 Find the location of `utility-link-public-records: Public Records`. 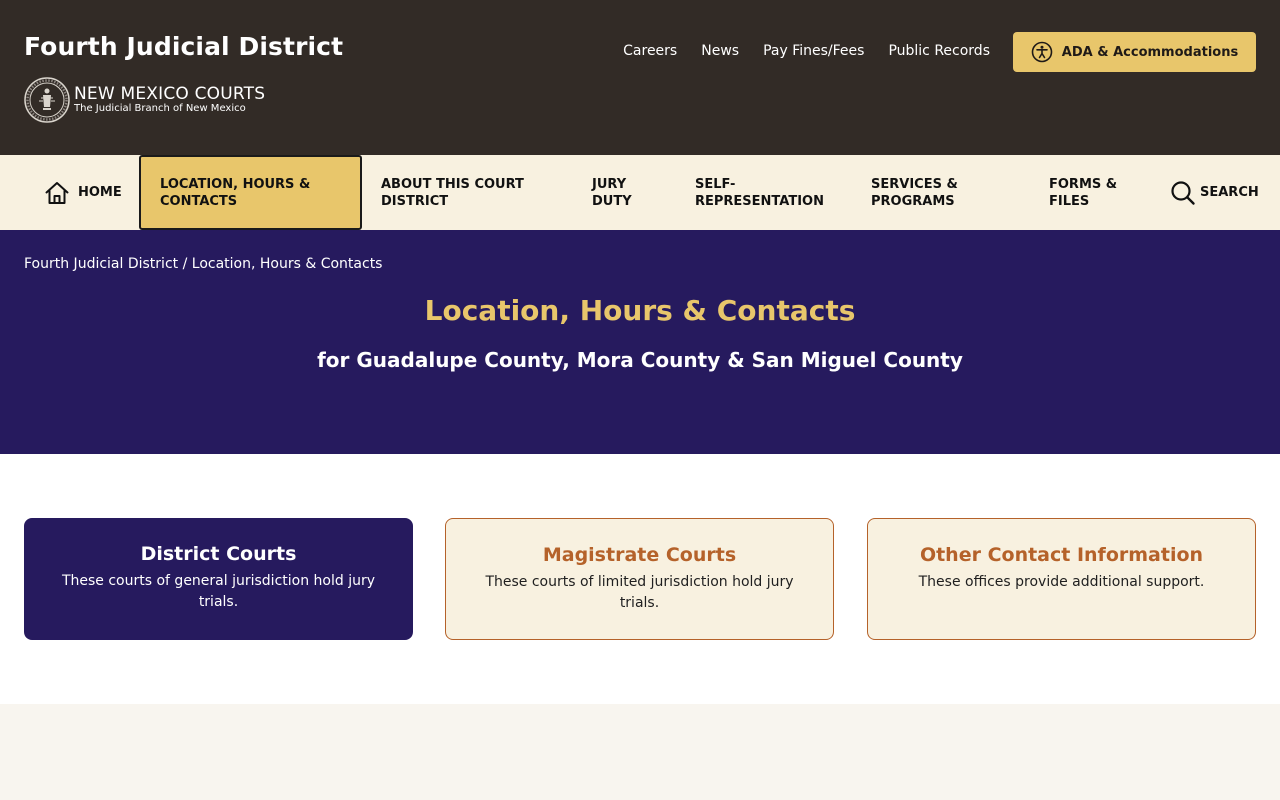

utility-link-public-records: Public Records is located at coordinates (939, 51).